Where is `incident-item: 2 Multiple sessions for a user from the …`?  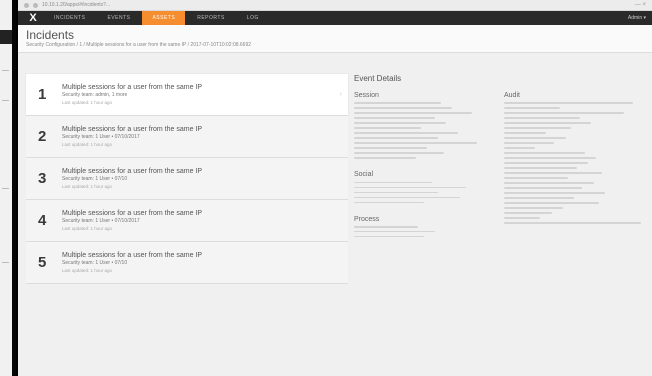
incident-item: 2 Multiple sessions for a user from the … is located at coordinates (187, 137).